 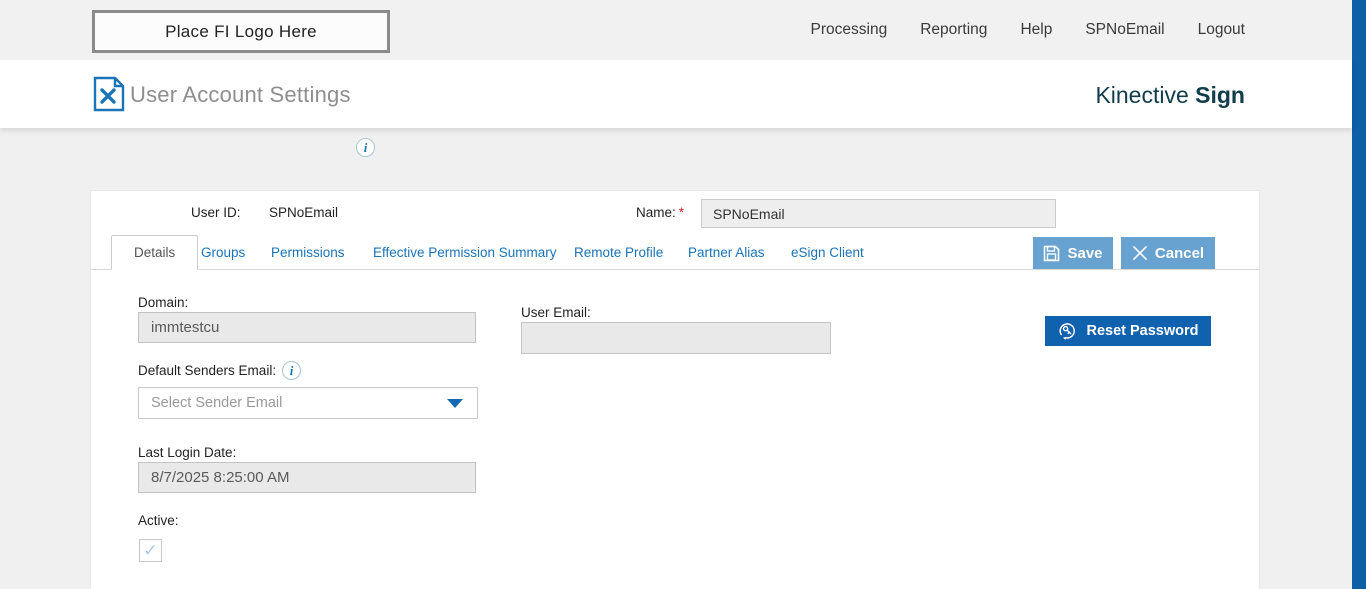 I want to click on name-label: Name: *, so click(x=660, y=212).